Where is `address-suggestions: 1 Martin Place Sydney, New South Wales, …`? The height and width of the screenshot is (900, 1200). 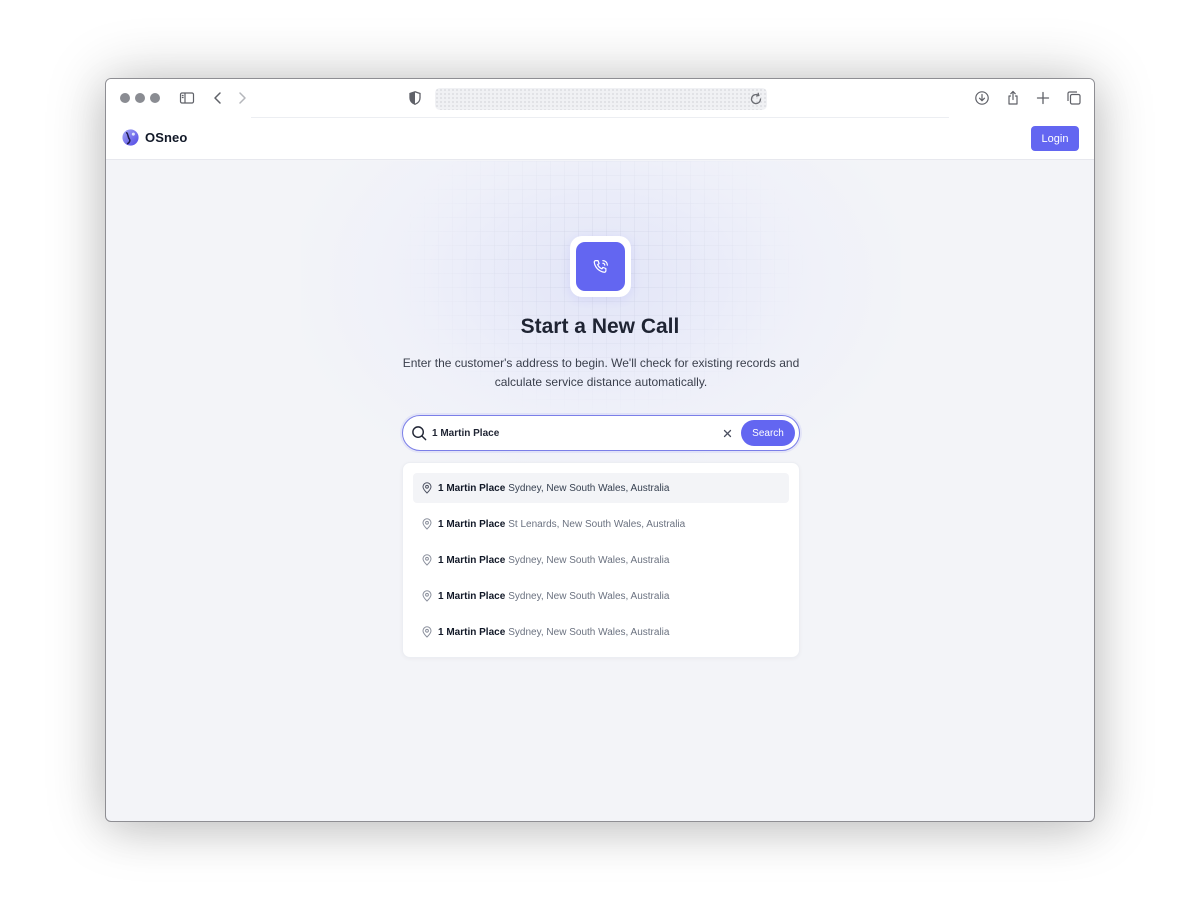 address-suggestions: 1 Martin Place Sydney, New South Wales, … is located at coordinates (601, 560).